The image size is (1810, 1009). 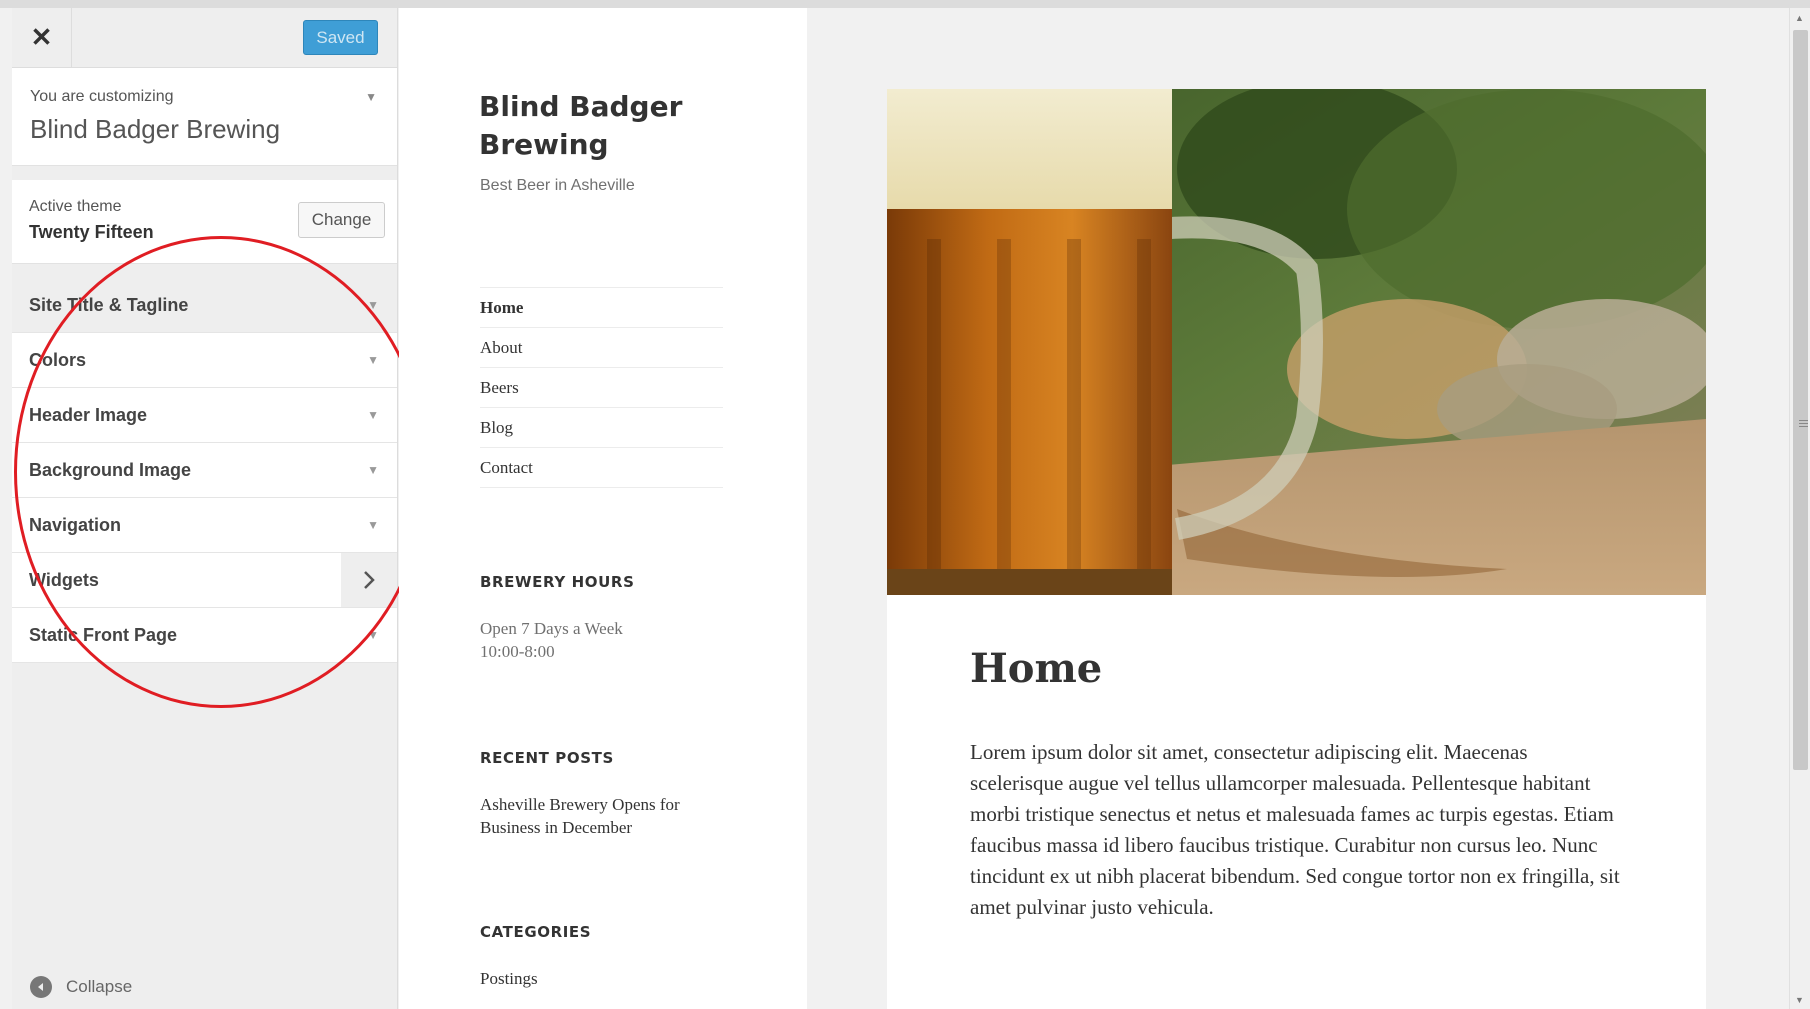 What do you see at coordinates (102, 96) in the screenshot?
I see `customizing-label: You are customizing` at bounding box center [102, 96].